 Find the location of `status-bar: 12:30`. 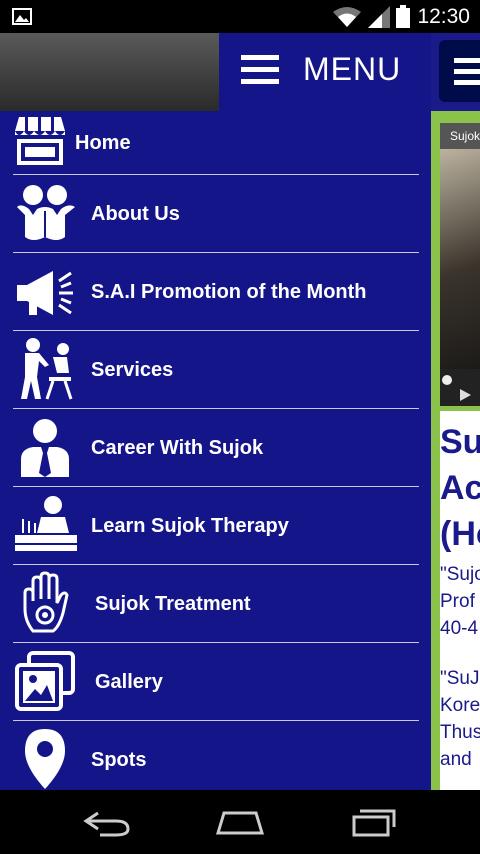

status-bar: 12:30 is located at coordinates (240, 16).